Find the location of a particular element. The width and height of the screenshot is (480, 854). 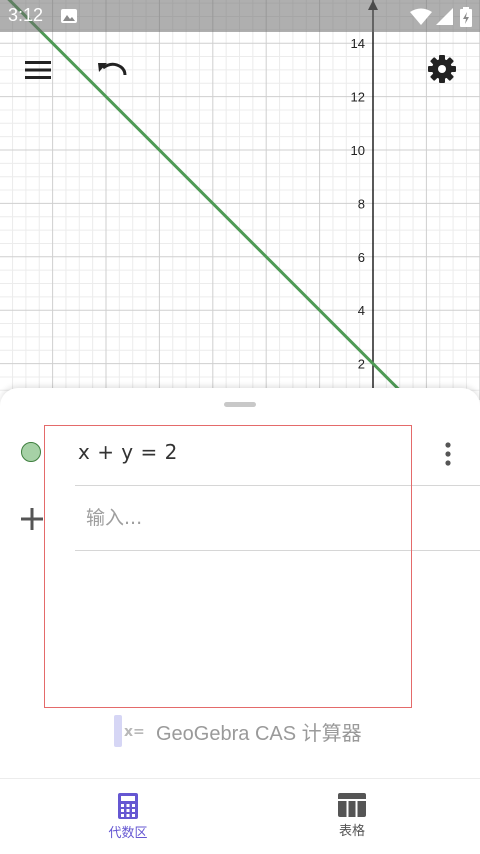

menu-icon is located at coordinates (38, 70).